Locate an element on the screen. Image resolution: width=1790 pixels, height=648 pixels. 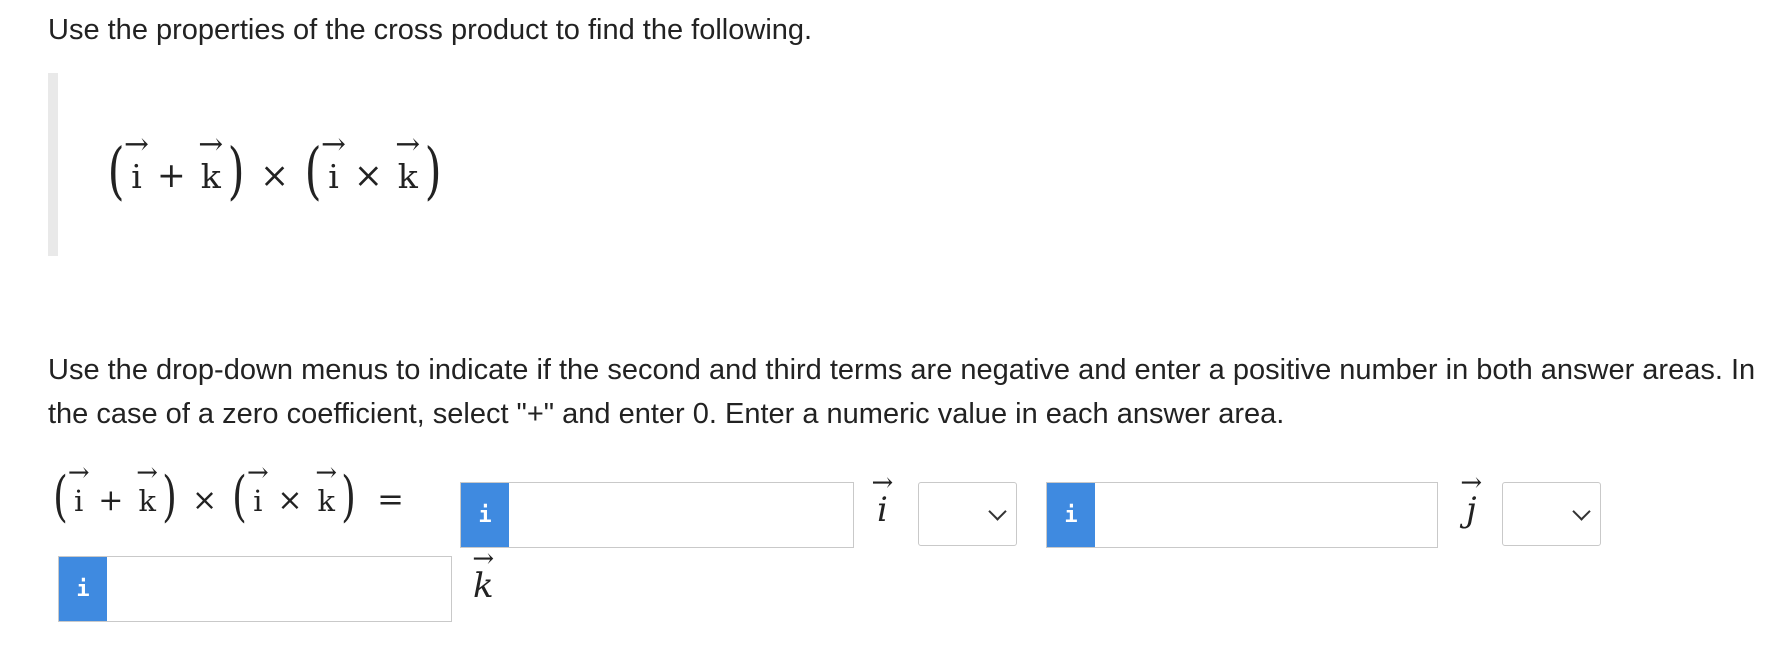
unit-vector-j: → j is located at coordinates (1471, 499).